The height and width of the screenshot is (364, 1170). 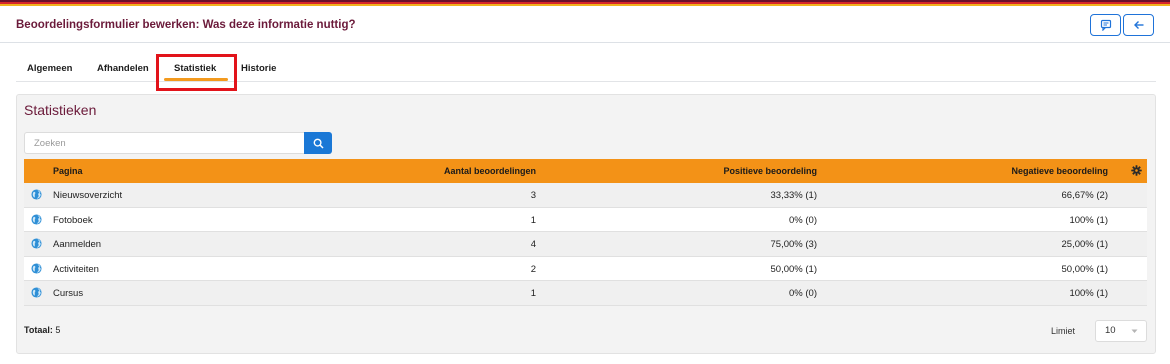 What do you see at coordinates (533, 245) in the screenshot?
I see `cell-aantal: 4` at bounding box center [533, 245].